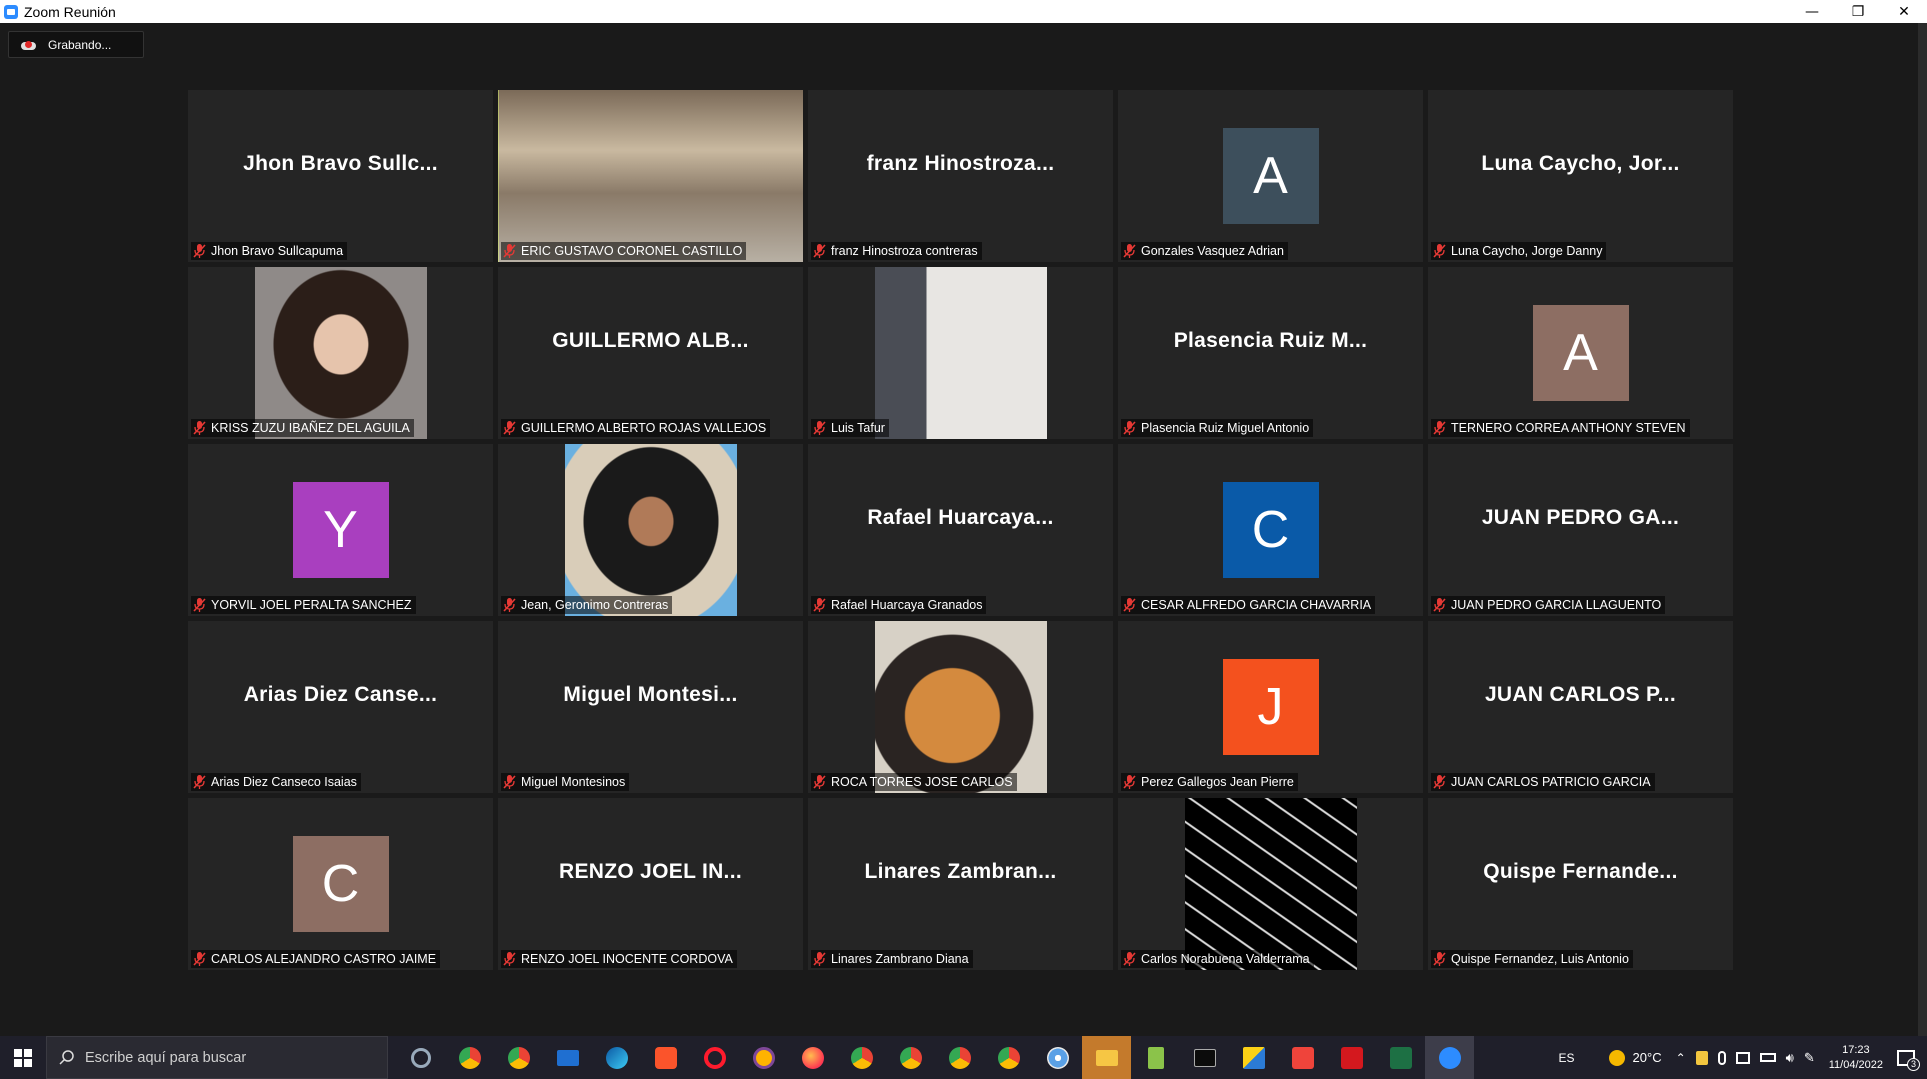  What do you see at coordinates (1449, 1057) in the screenshot?
I see `zoom-taskbar-icon` at bounding box center [1449, 1057].